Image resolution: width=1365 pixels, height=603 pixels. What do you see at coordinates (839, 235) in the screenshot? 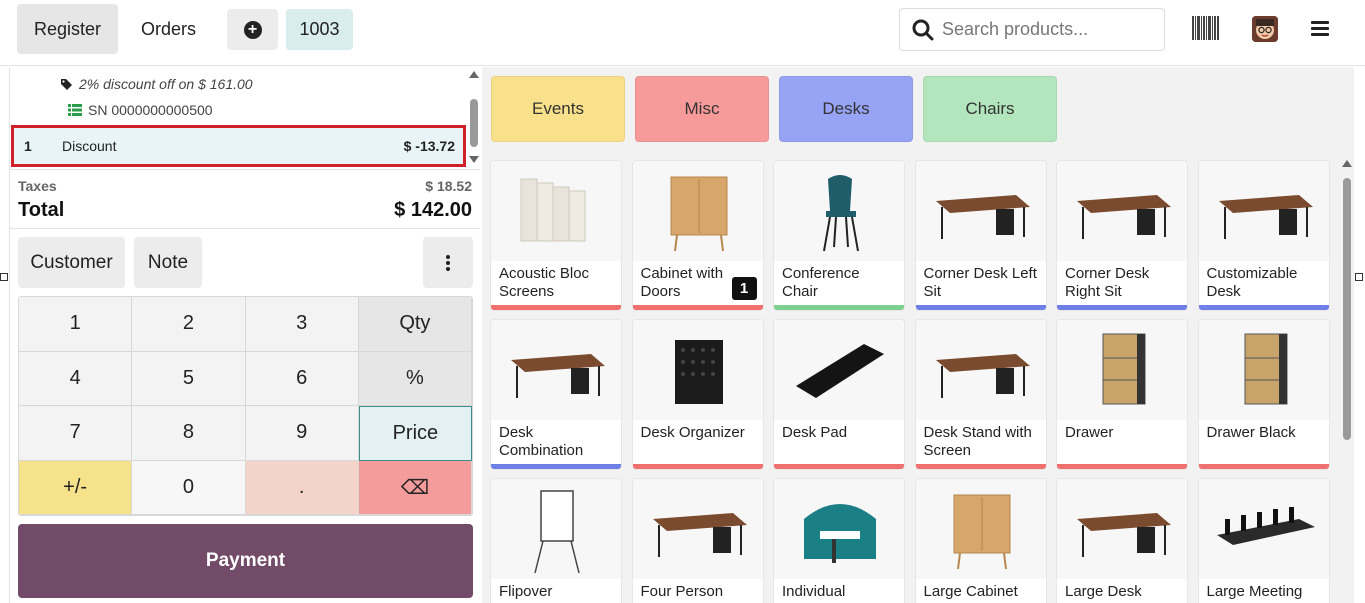
I see `product-card: Conference Chair` at bounding box center [839, 235].